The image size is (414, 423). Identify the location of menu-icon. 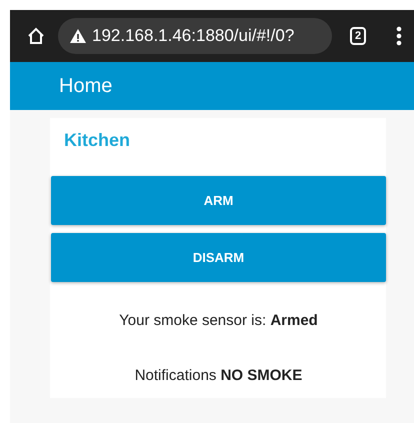
(399, 36).